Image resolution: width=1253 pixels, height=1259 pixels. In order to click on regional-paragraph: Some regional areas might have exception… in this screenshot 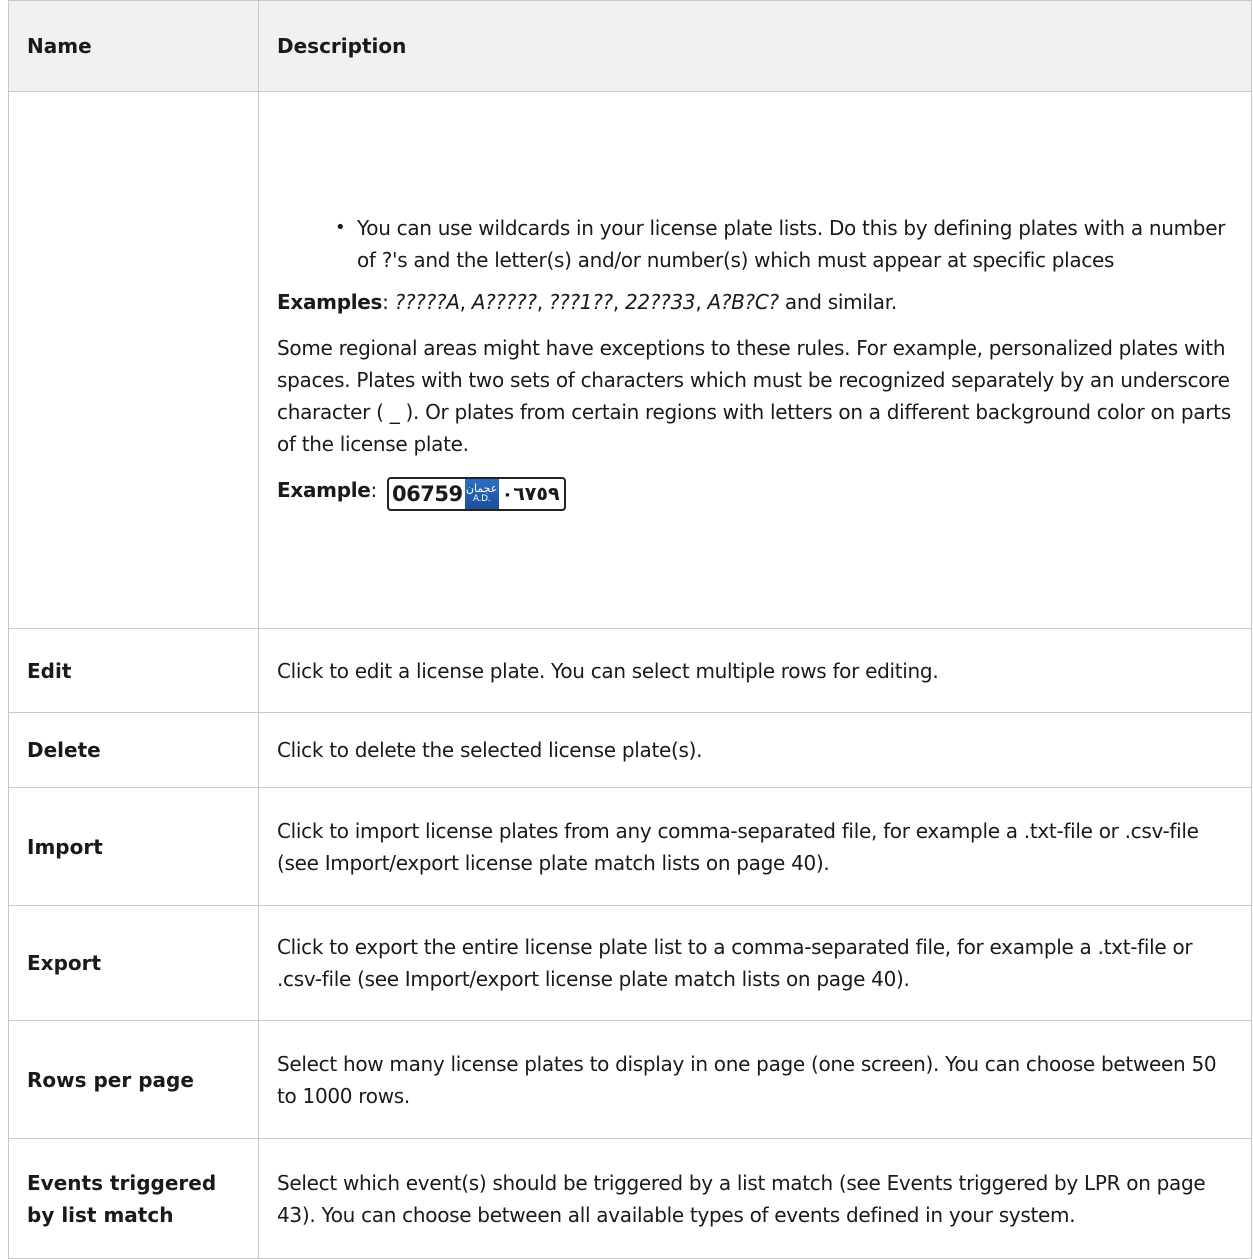, I will do `click(754, 395)`.